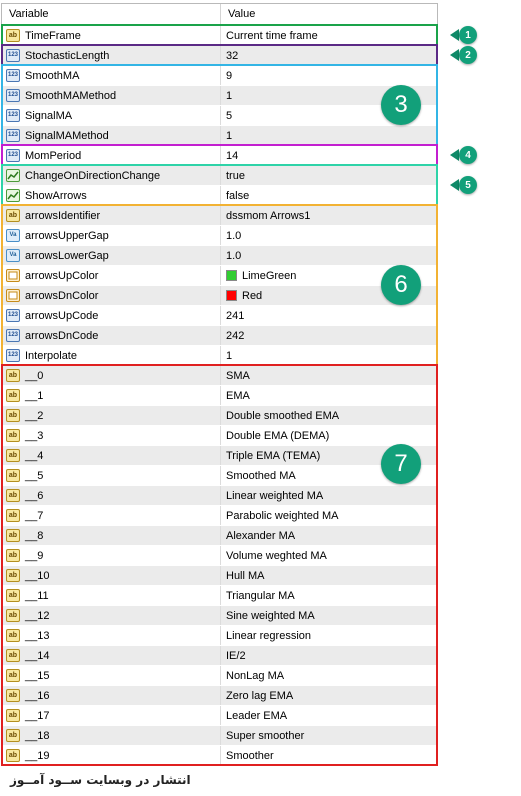 This screenshot has height=796, width=521. I want to click on table-row: ab __15 NonLag MA, so click(219, 675).